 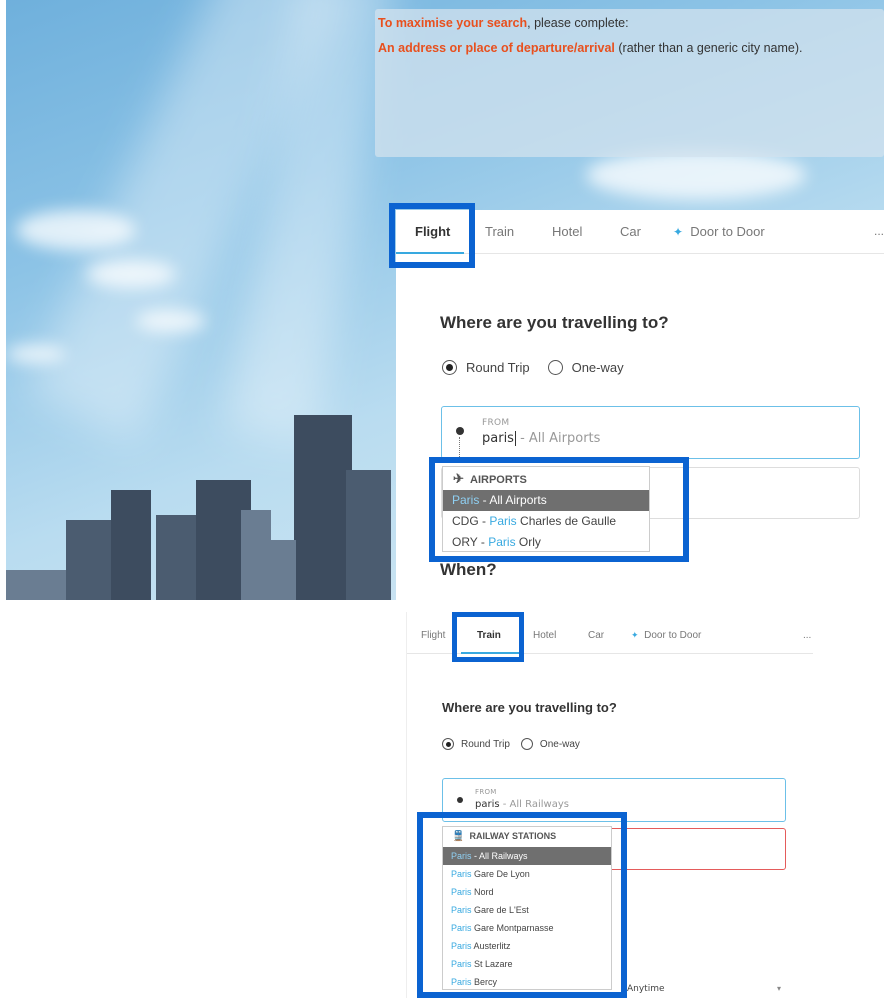 What do you see at coordinates (496, 48) in the screenshot?
I see `notice-highlight: An address or place of departure/arrival` at bounding box center [496, 48].